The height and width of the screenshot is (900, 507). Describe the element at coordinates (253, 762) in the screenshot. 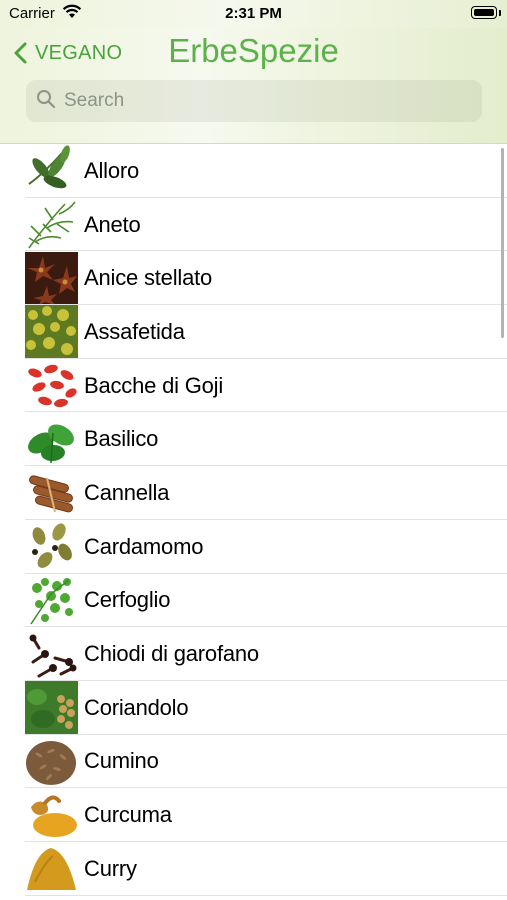

I see `list-item-cumino: Cumino` at that location.